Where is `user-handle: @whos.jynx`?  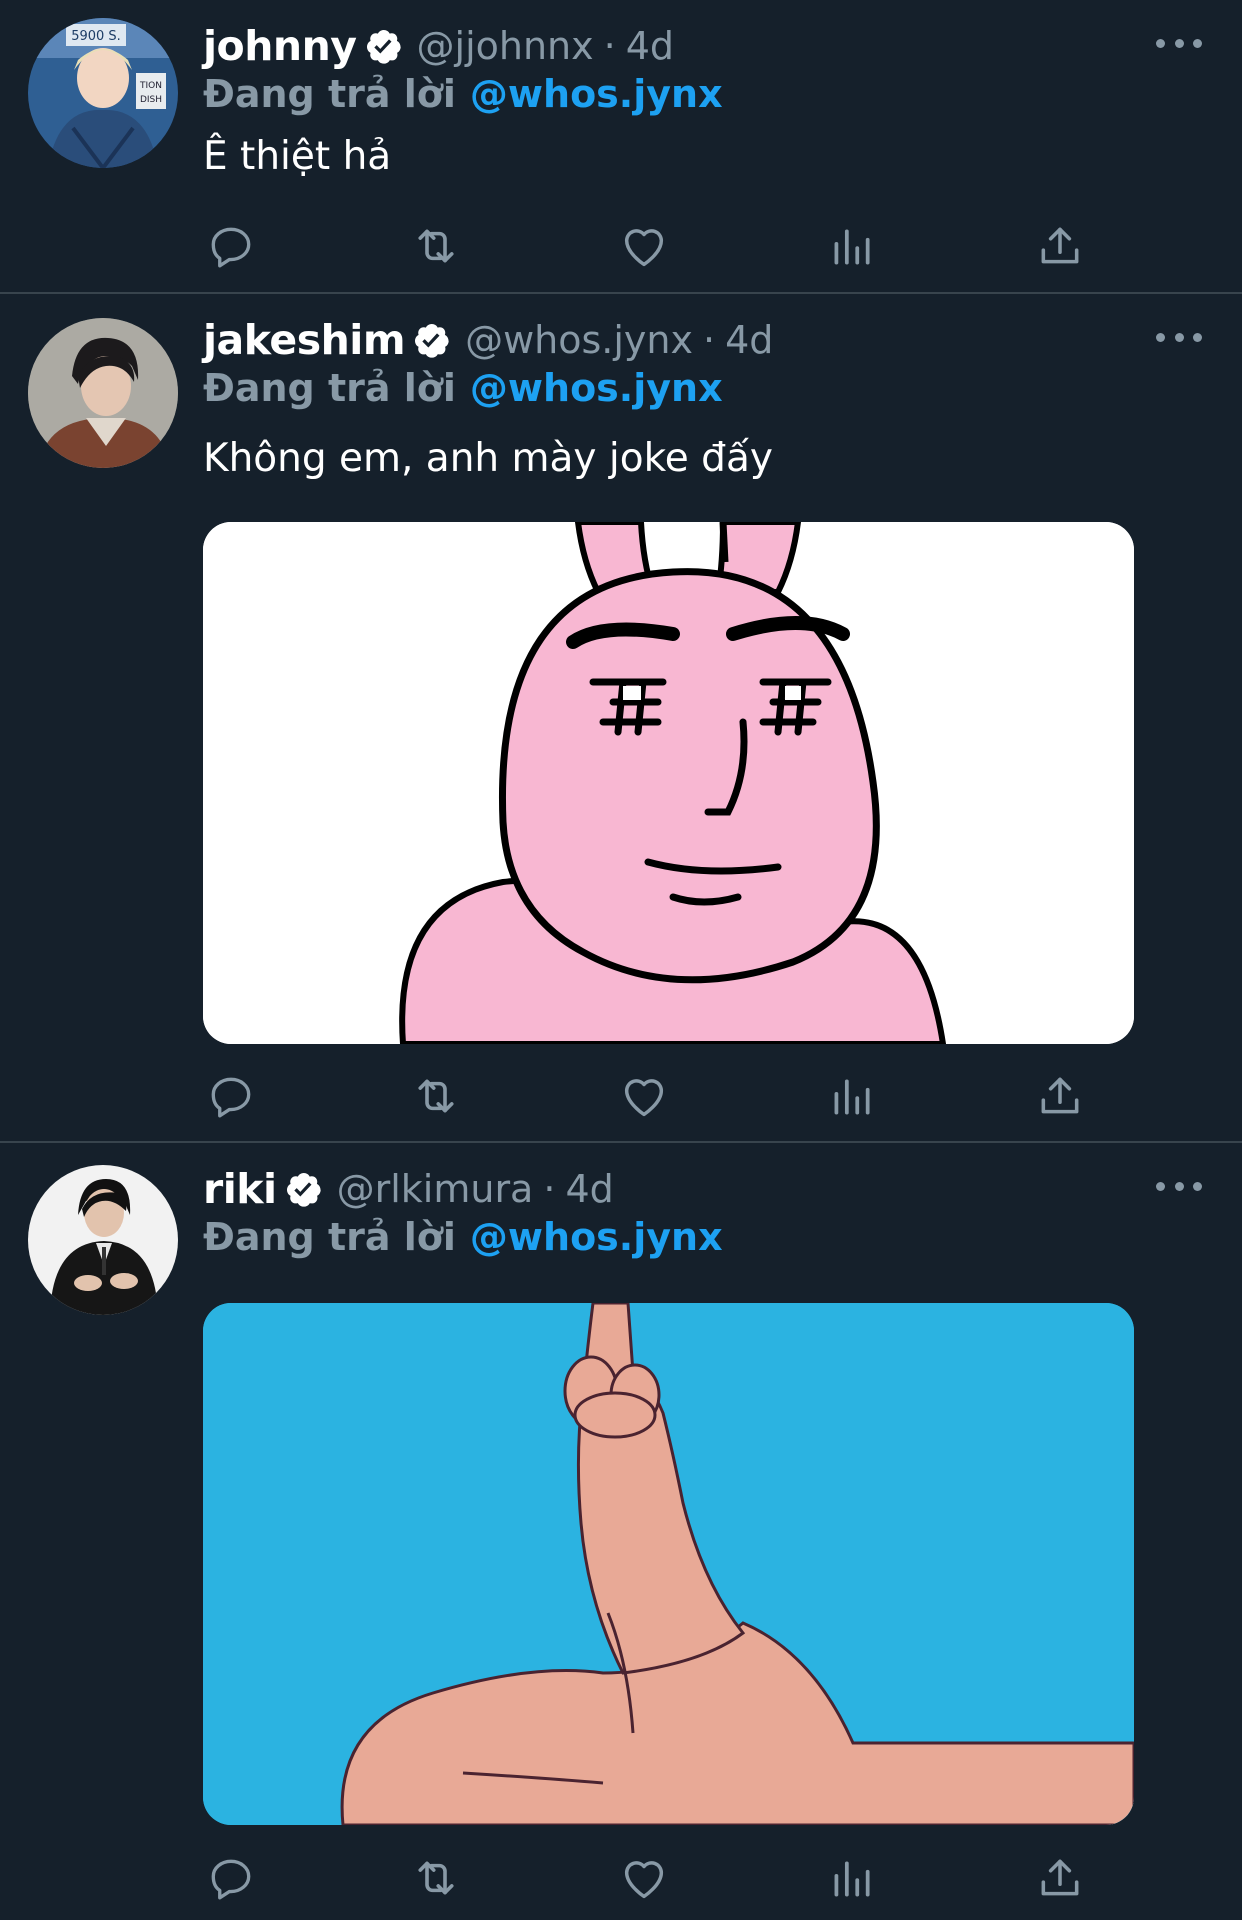 user-handle: @whos.jynx is located at coordinates (579, 340).